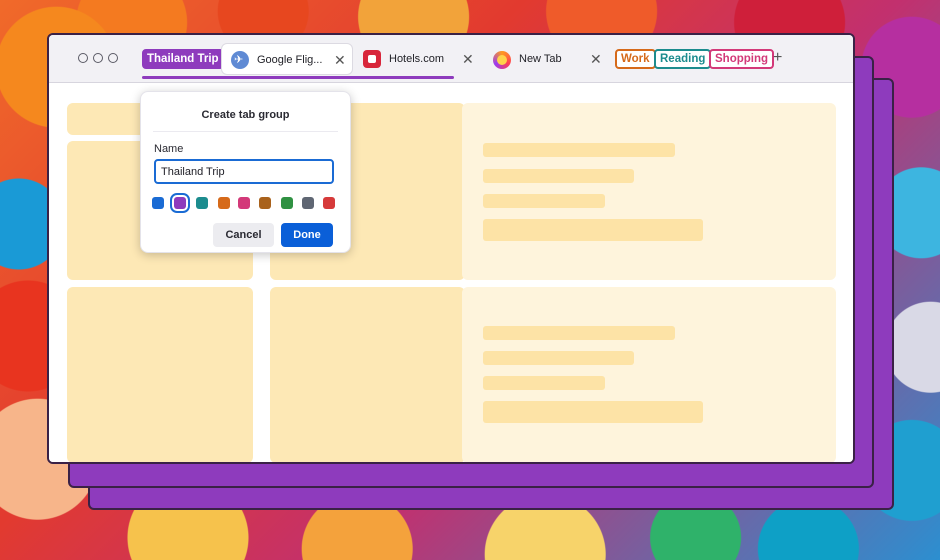  I want to click on hotels-icon, so click(372, 59).